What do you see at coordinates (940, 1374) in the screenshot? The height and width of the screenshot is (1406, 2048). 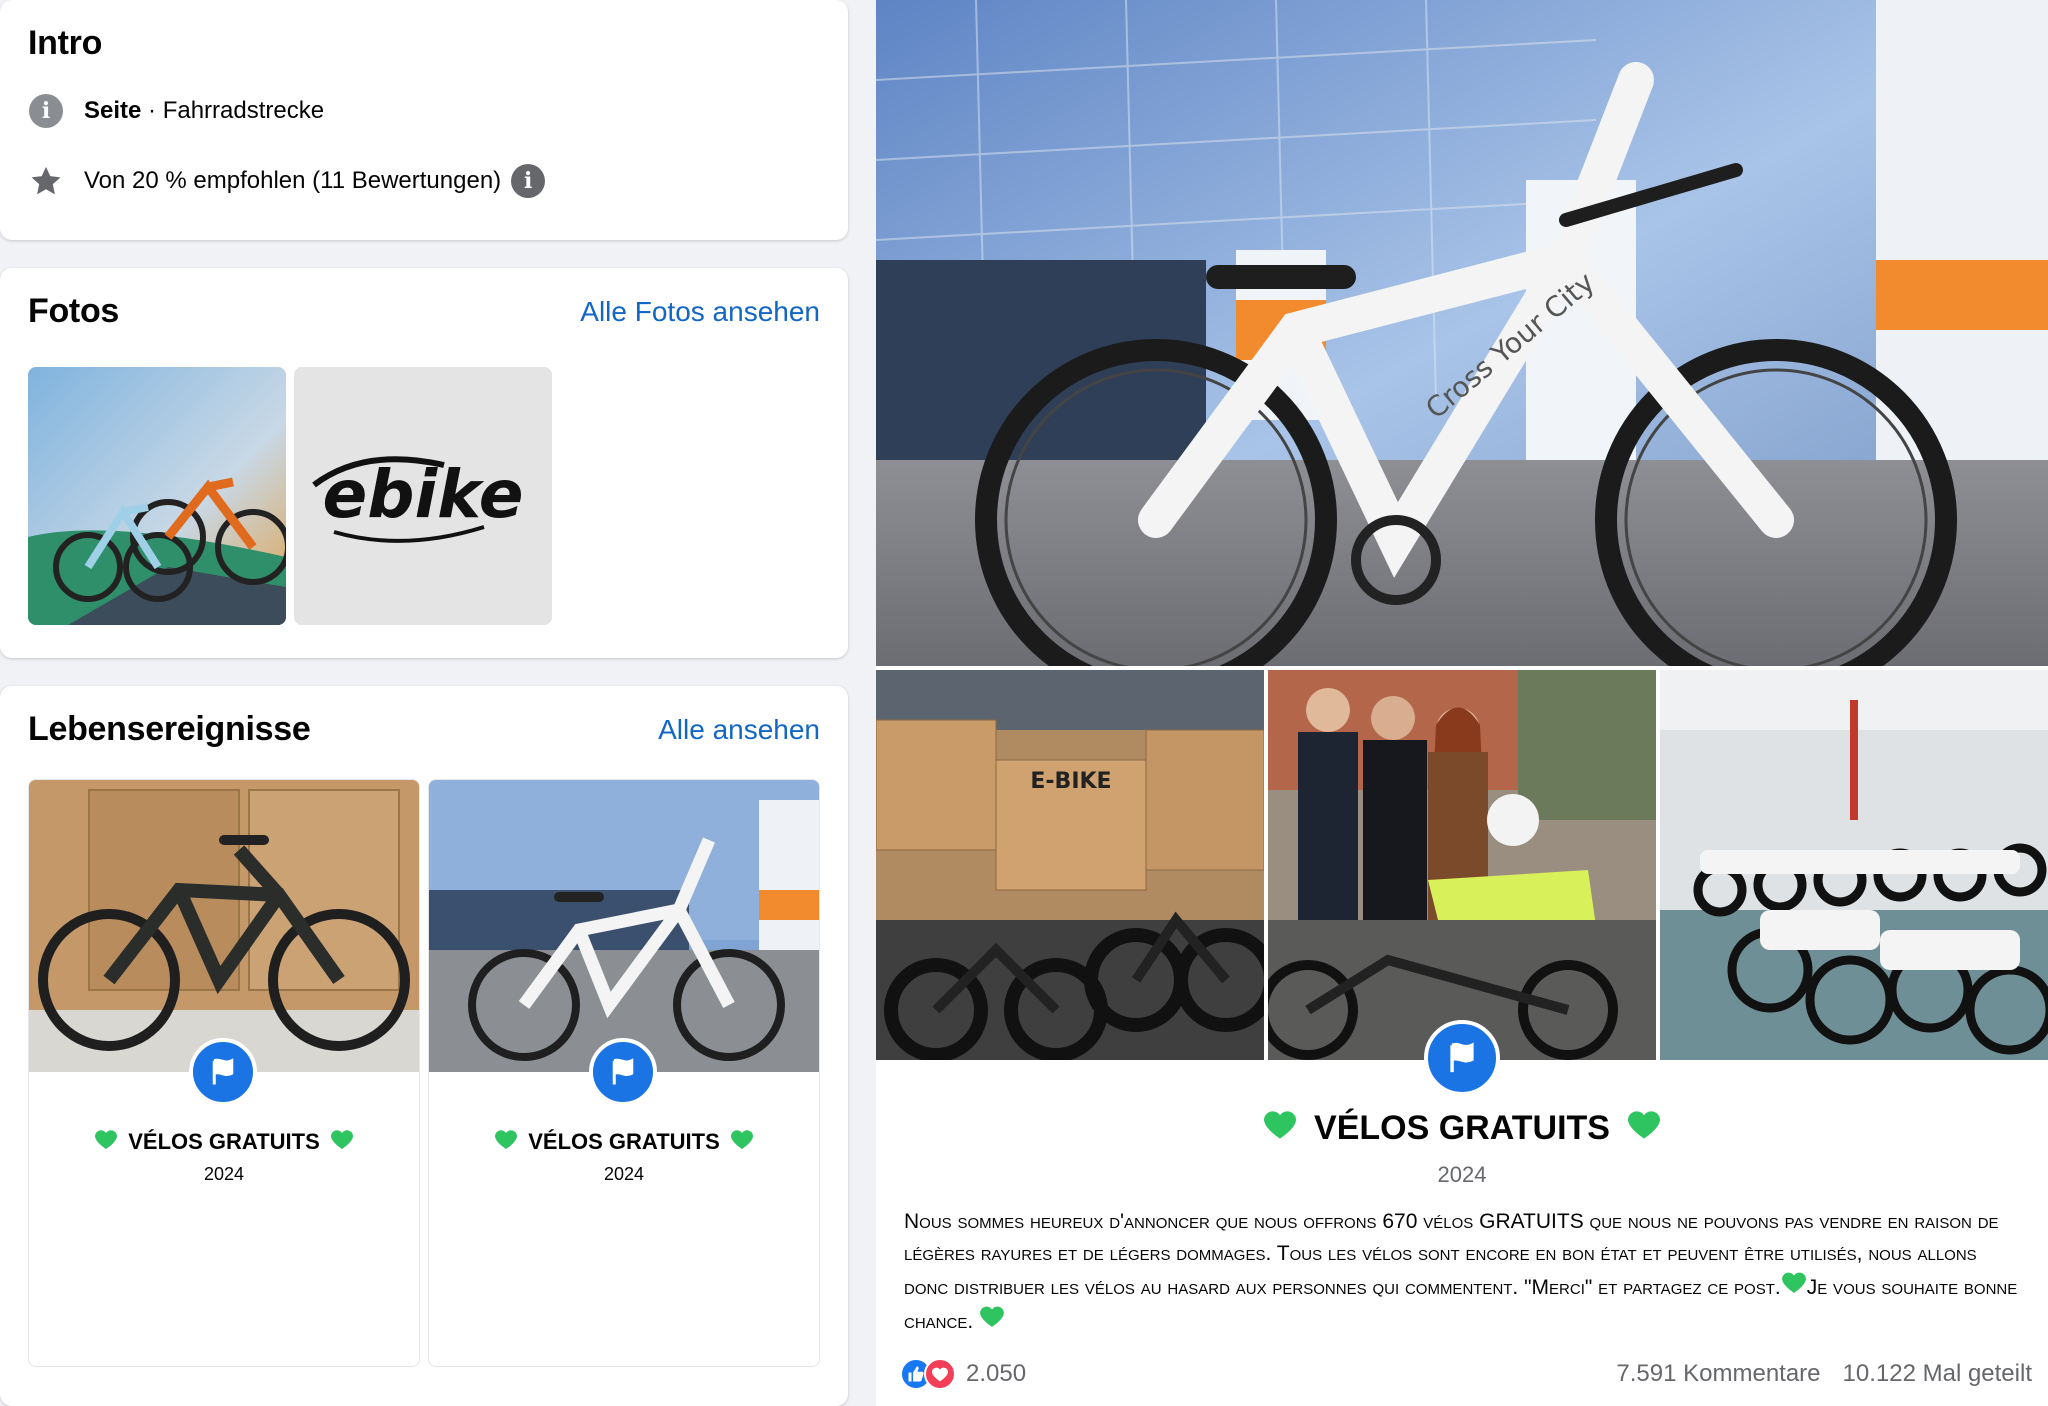 I see `love-reaction-icon` at bounding box center [940, 1374].